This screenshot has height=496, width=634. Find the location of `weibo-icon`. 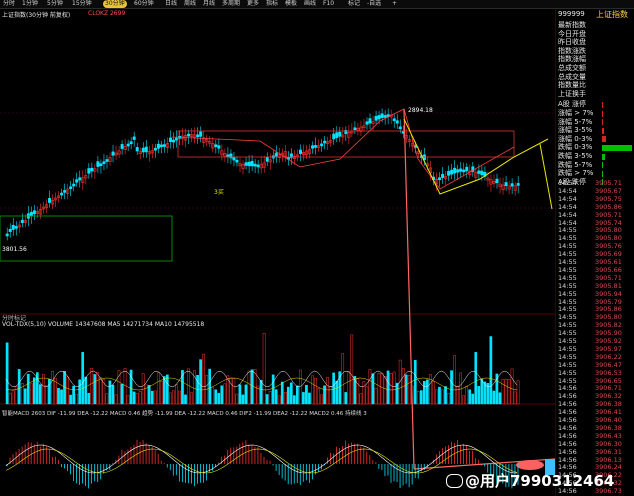

weibo-icon is located at coordinates (454, 481).